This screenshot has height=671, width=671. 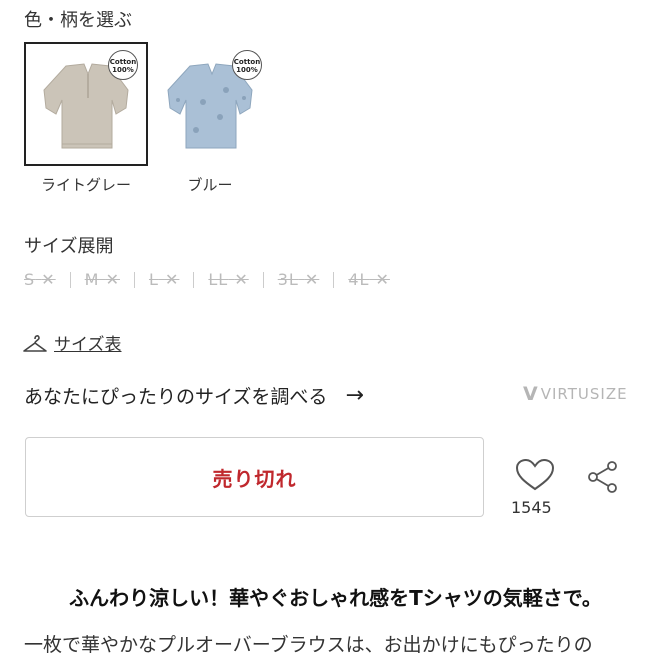 I want to click on size-label: 4L, so click(x=359, y=279).